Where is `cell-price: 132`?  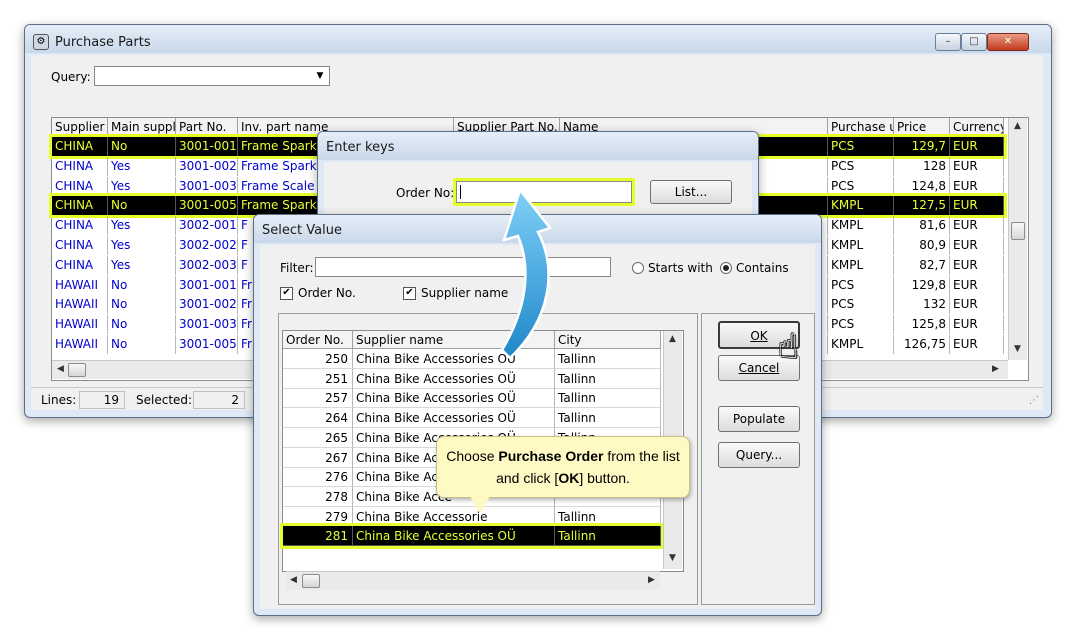
cell-price: 132 is located at coordinates (922, 305).